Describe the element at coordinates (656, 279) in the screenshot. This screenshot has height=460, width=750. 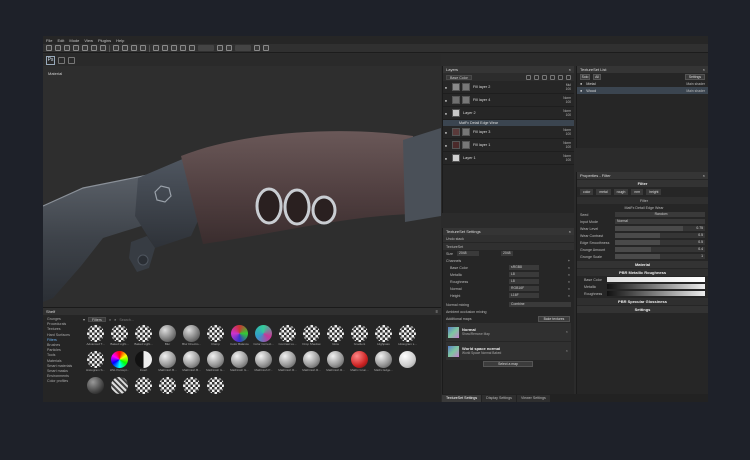
I see `base-color-swatch` at that location.